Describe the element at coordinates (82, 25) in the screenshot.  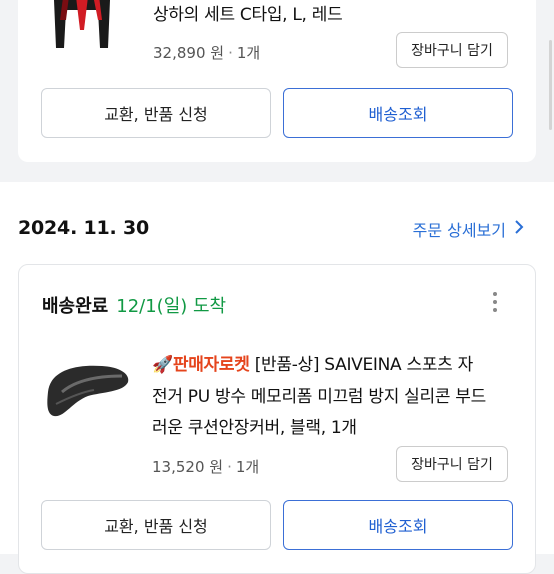
I see `jacket-thumbnail` at that location.